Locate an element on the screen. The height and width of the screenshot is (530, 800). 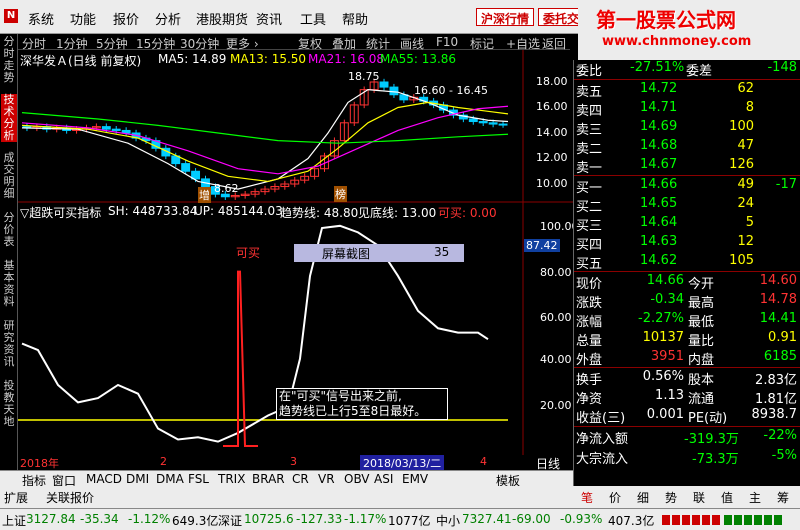
tab-detail: 细 is located at coordinates (643, 497).